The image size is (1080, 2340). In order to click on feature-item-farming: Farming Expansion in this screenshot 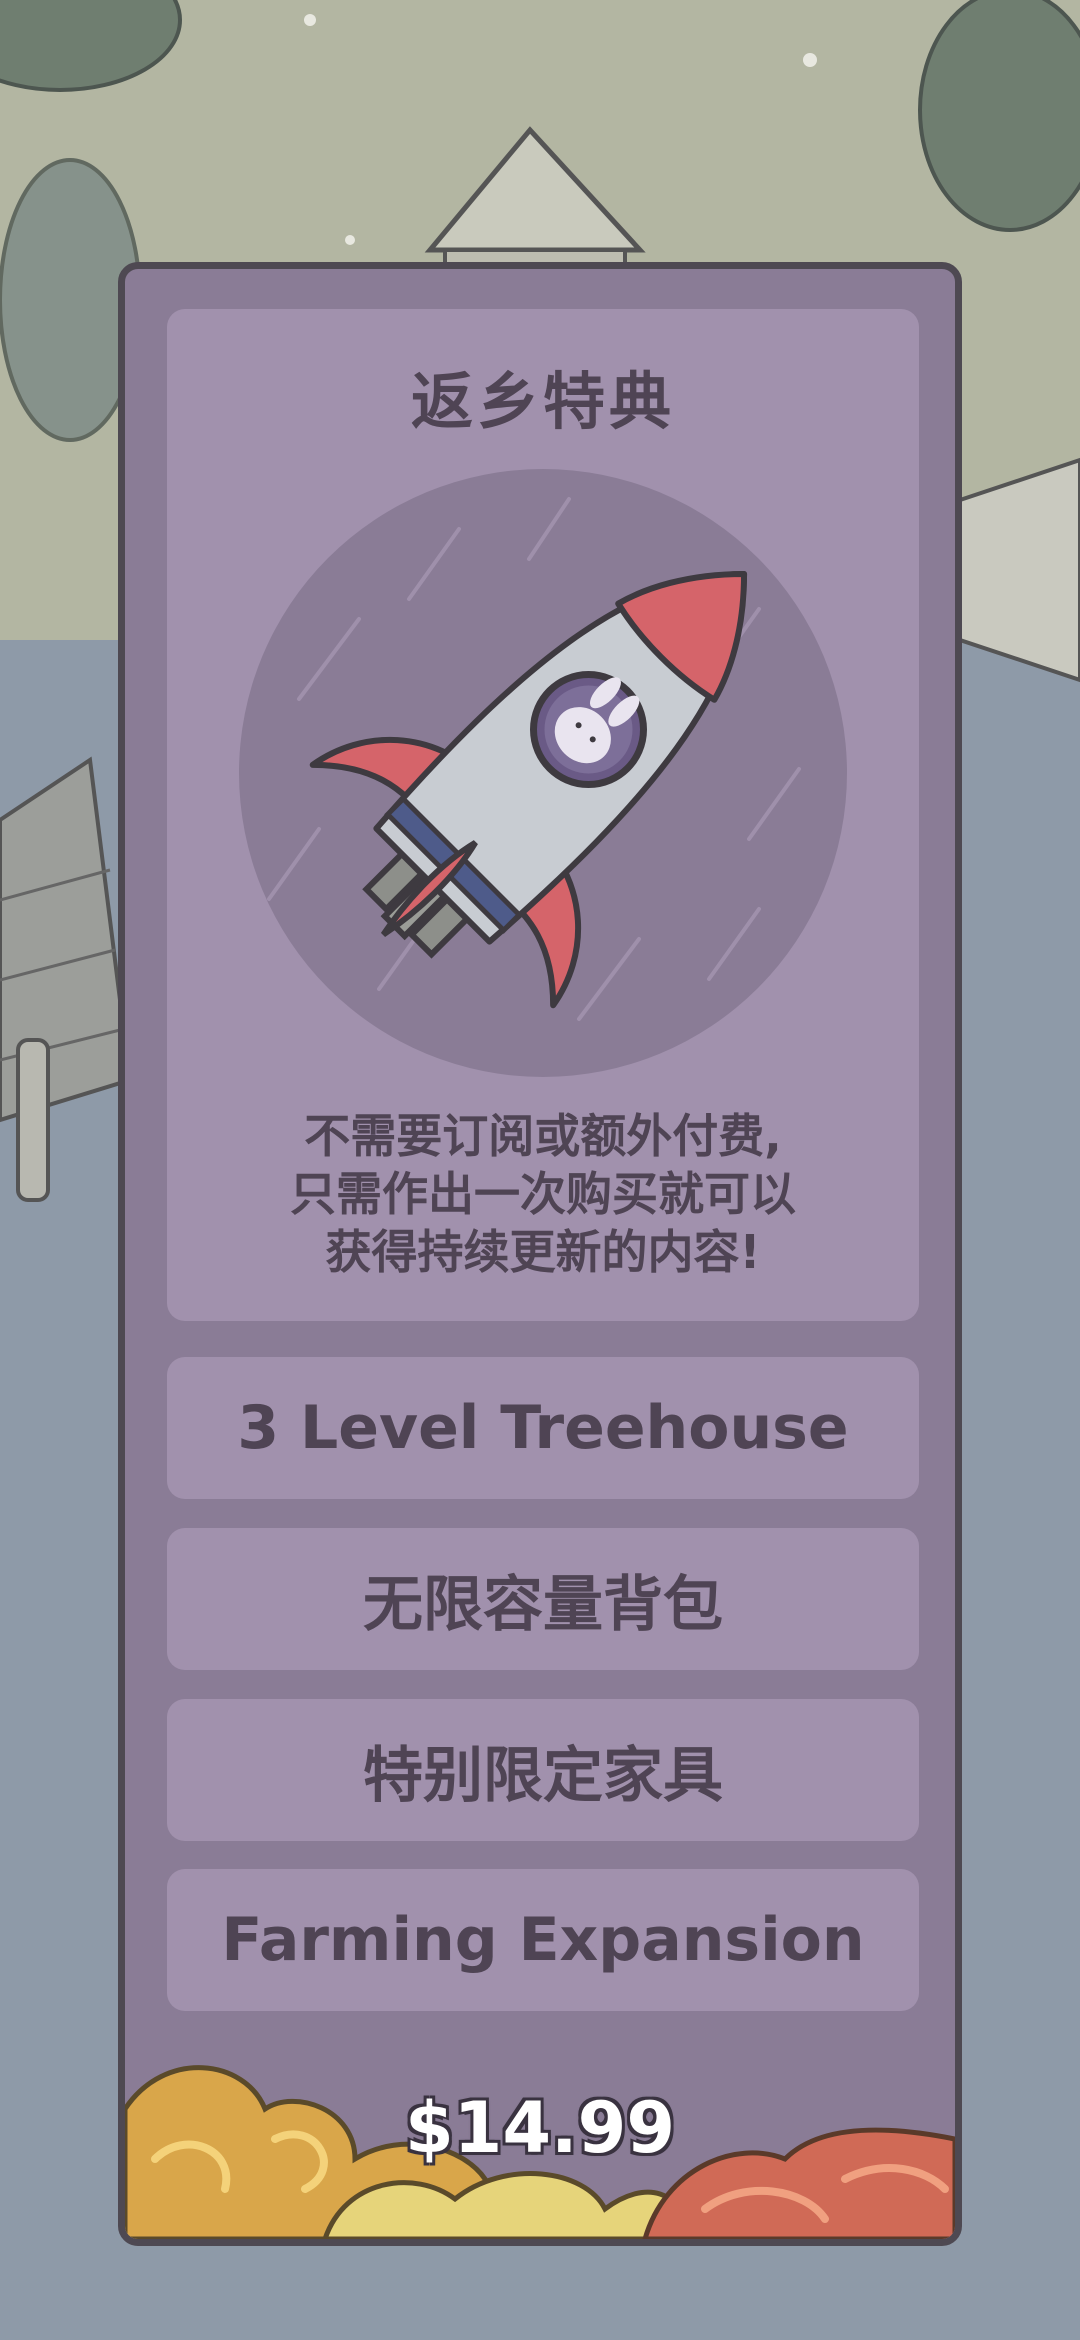, I will do `click(543, 1940)`.